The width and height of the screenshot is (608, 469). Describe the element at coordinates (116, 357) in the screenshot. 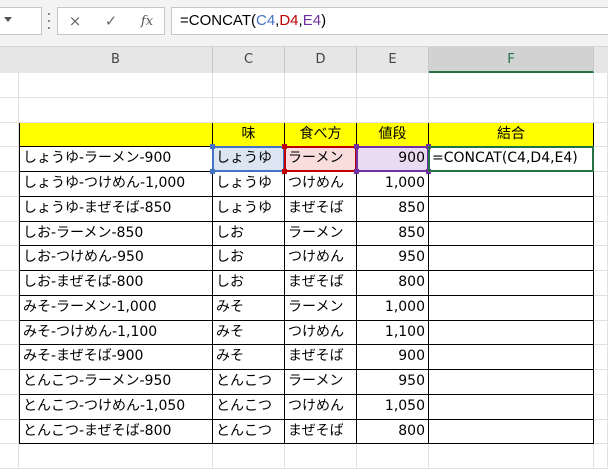

I see `table-cell-b: みそ-まぜそば-900` at that location.